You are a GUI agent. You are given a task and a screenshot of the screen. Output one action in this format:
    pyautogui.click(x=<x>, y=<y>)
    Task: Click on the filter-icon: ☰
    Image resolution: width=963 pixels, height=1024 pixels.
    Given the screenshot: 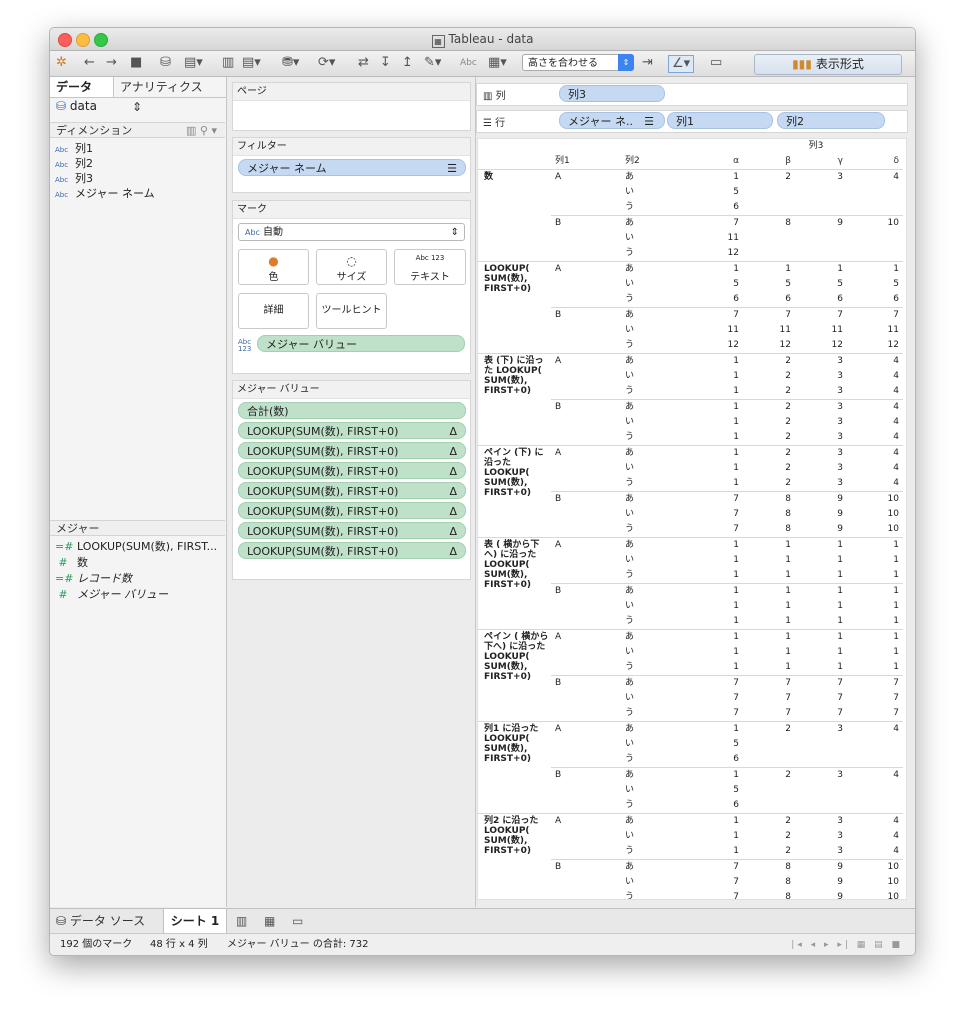 What is the action you would take?
    pyautogui.click(x=452, y=168)
    